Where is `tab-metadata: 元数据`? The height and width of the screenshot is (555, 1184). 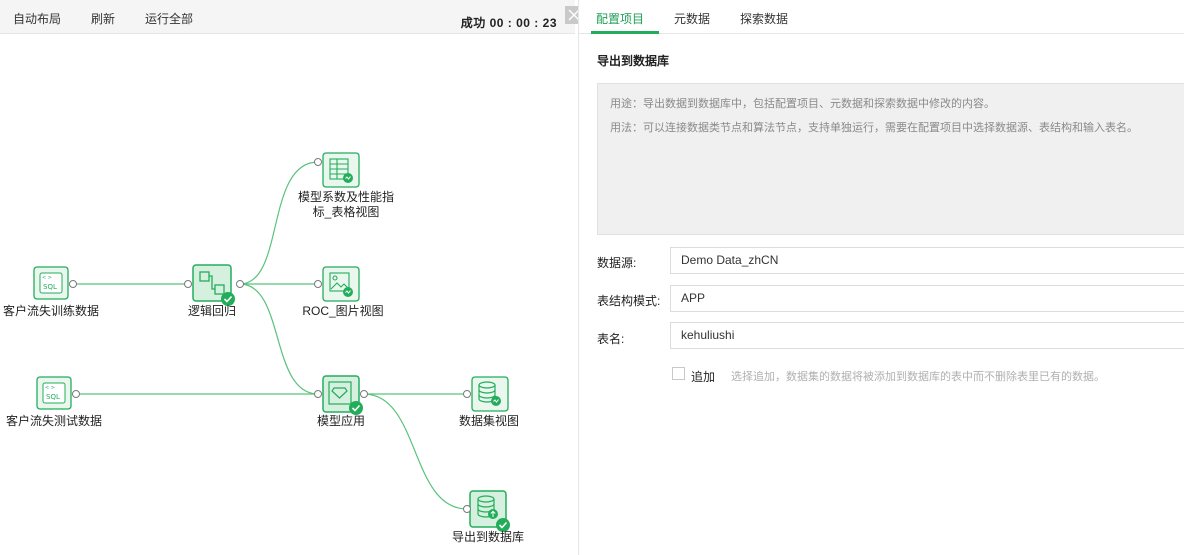
tab-metadata: 元数据 is located at coordinates (692, 18).